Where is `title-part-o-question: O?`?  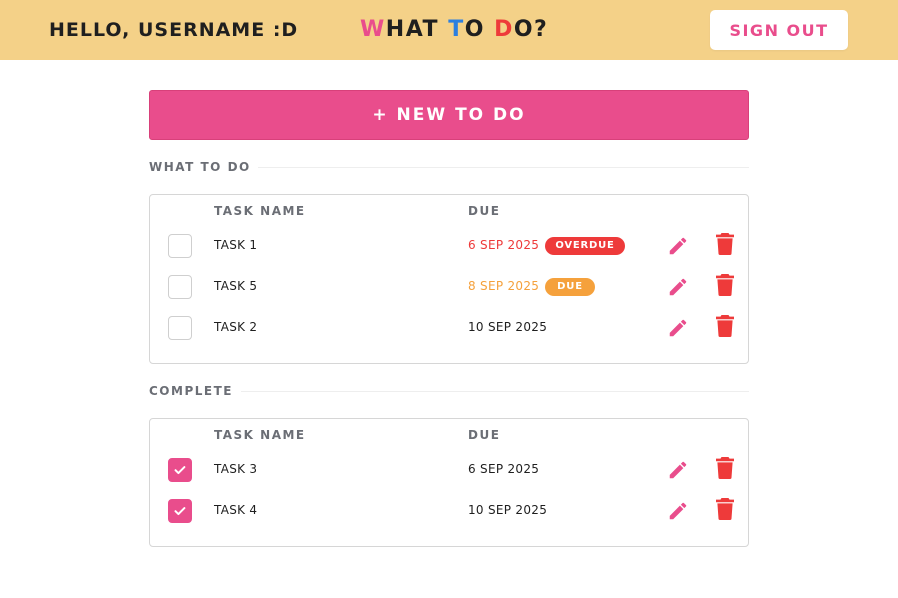 title-part-o-question: O? is located at coordinates (531, 29).